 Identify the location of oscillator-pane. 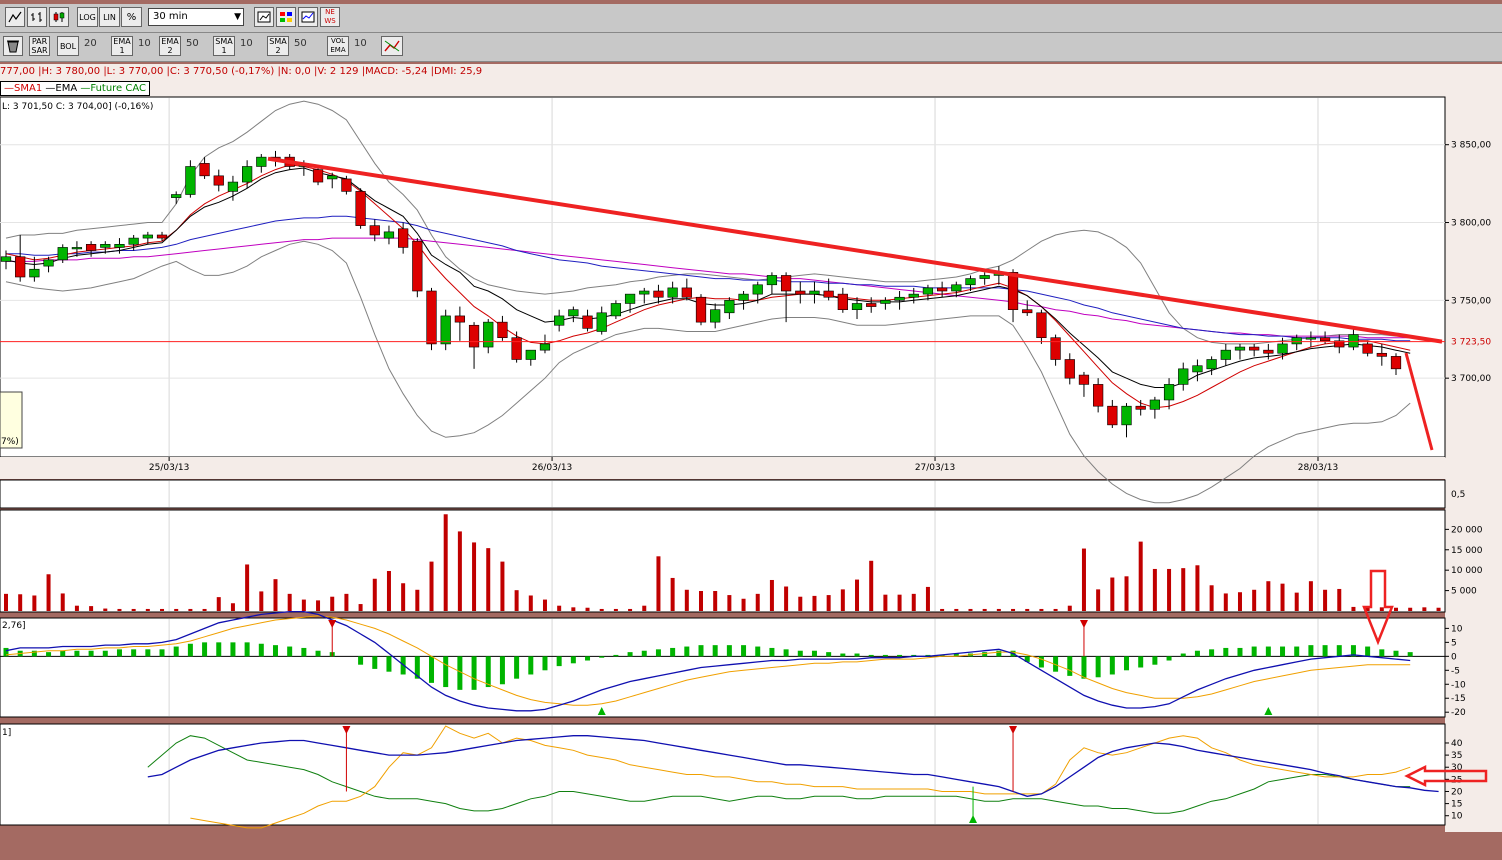
(723, 494).